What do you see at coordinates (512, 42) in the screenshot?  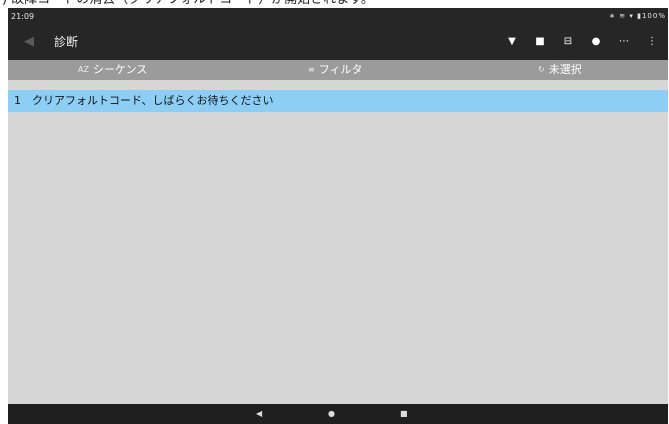 I see `wifi-icon: ▼` at bounding box center [512, 42].